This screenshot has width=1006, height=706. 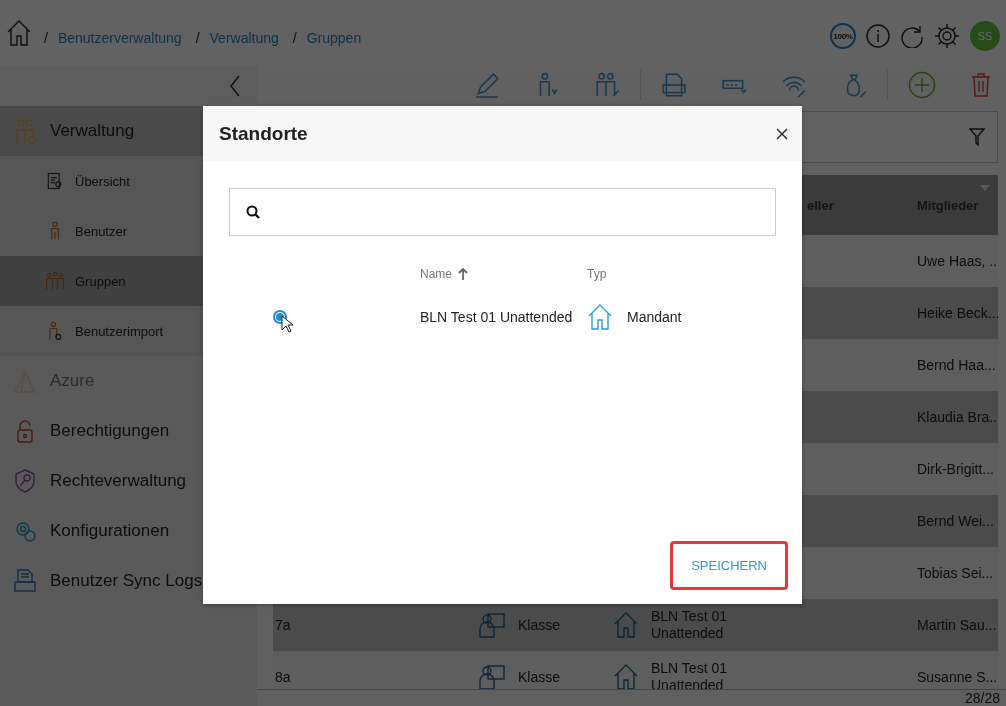 I want to click on sidebar-section: Konfigurationen, so click(x=128, y=531).